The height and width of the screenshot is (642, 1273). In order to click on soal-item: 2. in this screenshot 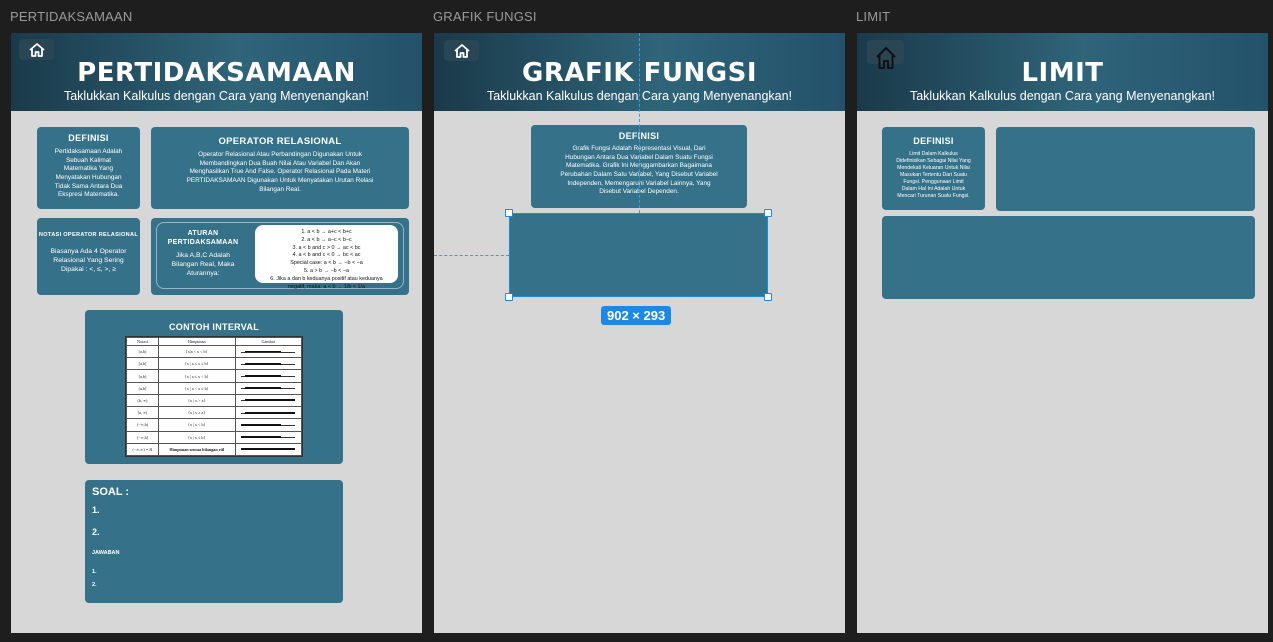, I will do `click(96, 532)`.